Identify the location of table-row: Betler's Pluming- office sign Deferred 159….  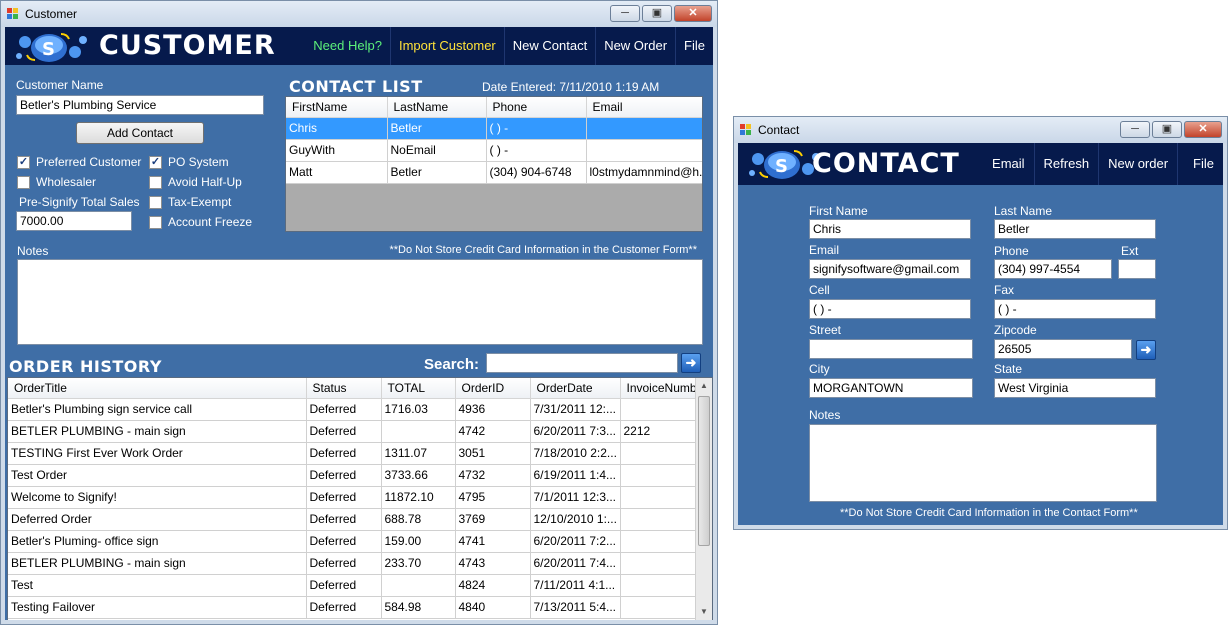
(352, 541).